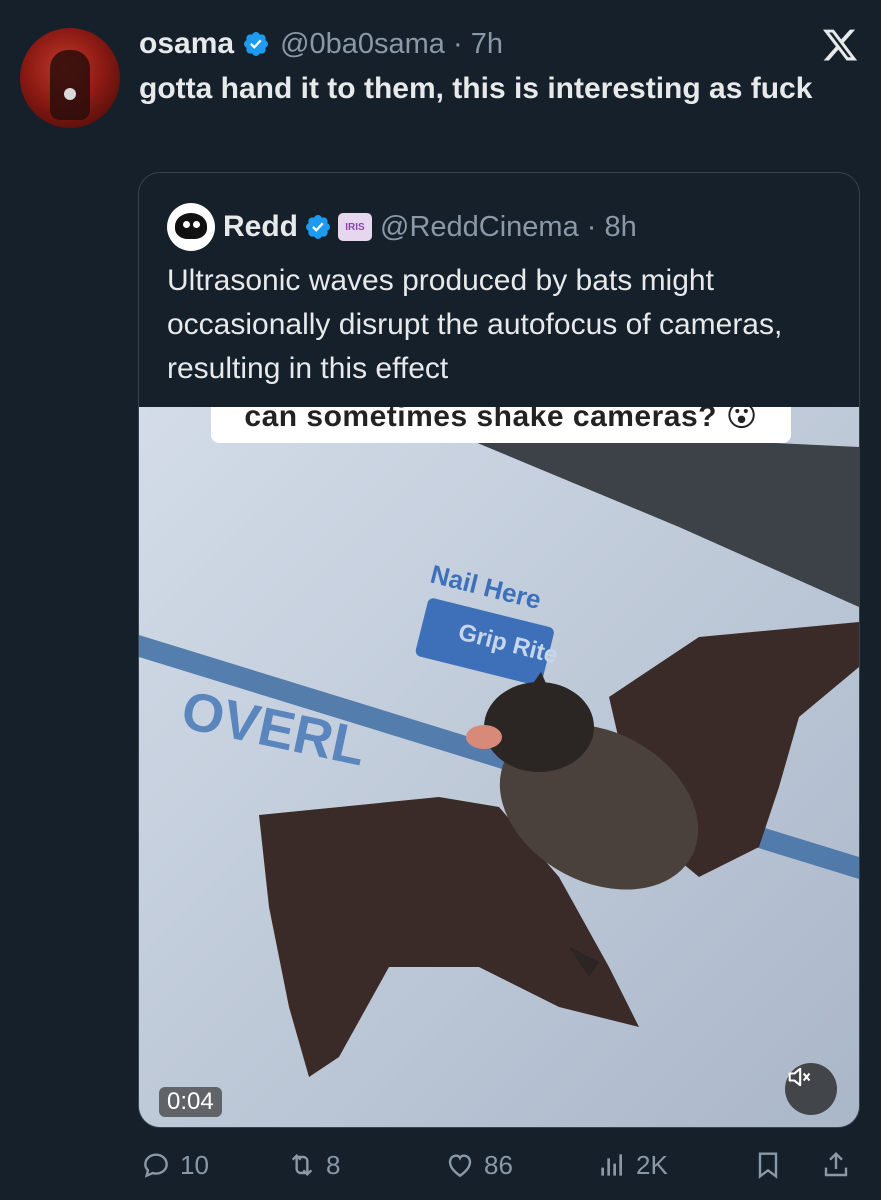  Describe the element at coordinates (811, 1089) in the screenshot. I see `mute-button` at that location.